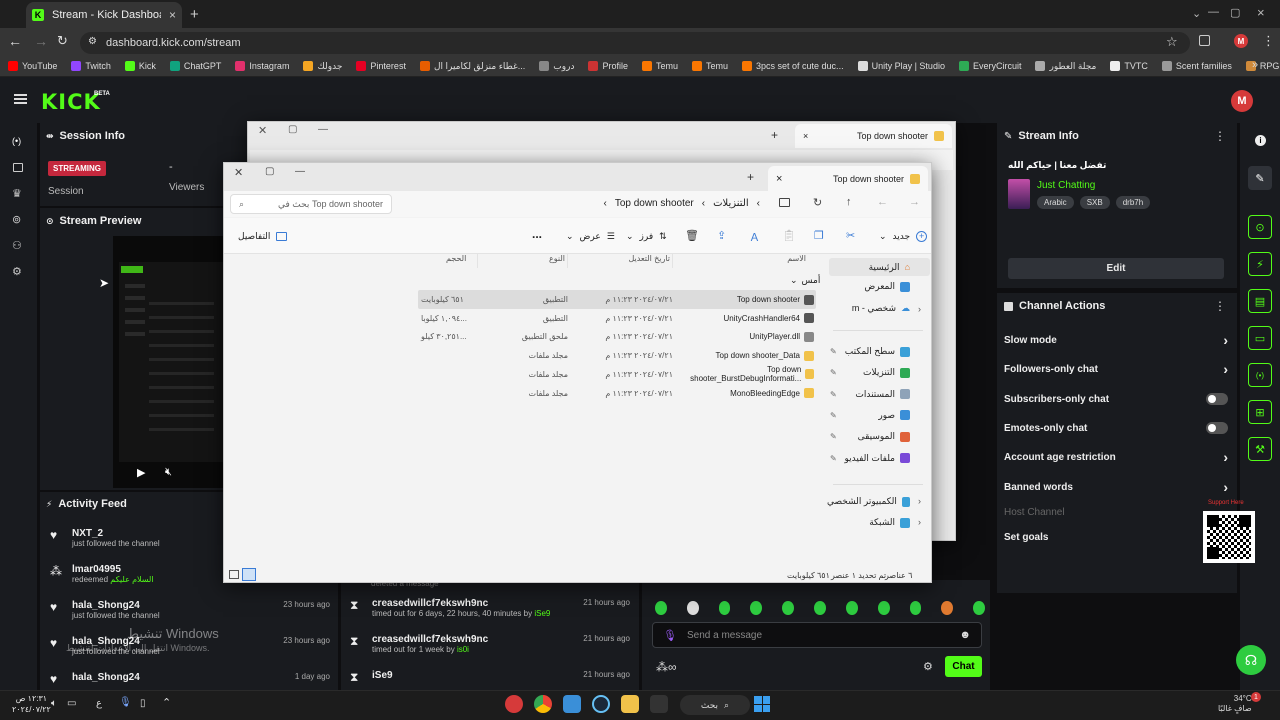 The height and width of the screenshot is (720, 1280). I want to click on nav-quick-item: صور, so click(869, 415).